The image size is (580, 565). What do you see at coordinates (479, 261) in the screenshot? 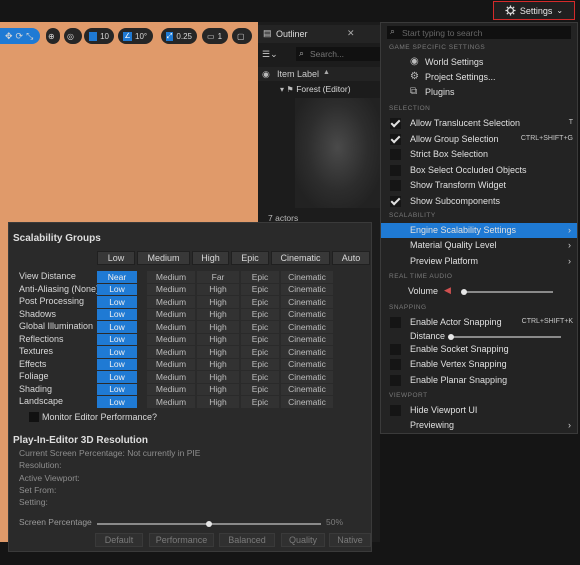
I see `menu-item-preview-platform: Preview Platform ›` at bounding box center [479, 261].